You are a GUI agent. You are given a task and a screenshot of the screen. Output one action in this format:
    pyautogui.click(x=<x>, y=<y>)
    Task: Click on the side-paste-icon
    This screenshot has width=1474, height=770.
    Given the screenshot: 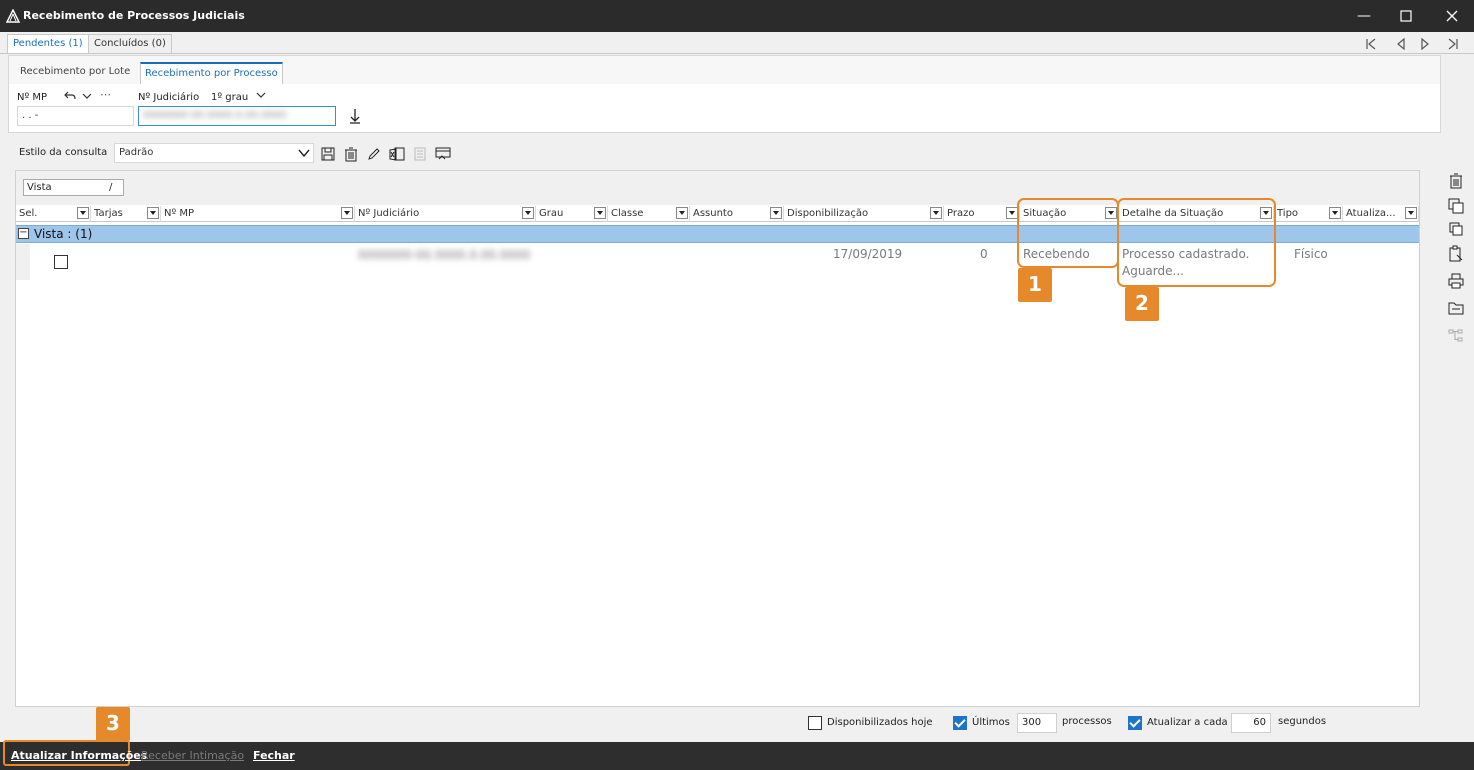 What is the action you would take?
    pyautogui.click(x=1456, y=254)
    